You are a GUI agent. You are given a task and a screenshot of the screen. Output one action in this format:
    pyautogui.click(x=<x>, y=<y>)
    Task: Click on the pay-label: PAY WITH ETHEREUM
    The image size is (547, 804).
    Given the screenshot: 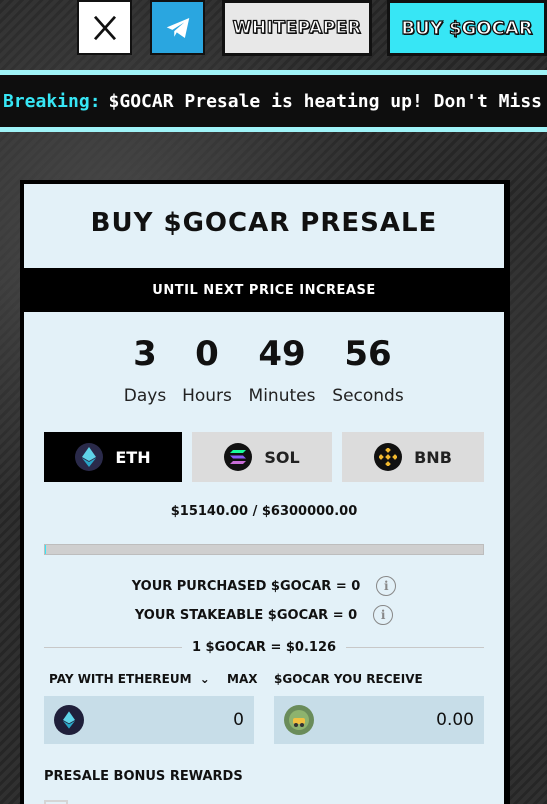 What is the action you would take?
    pyautogui.click(x=120, y=679)
    